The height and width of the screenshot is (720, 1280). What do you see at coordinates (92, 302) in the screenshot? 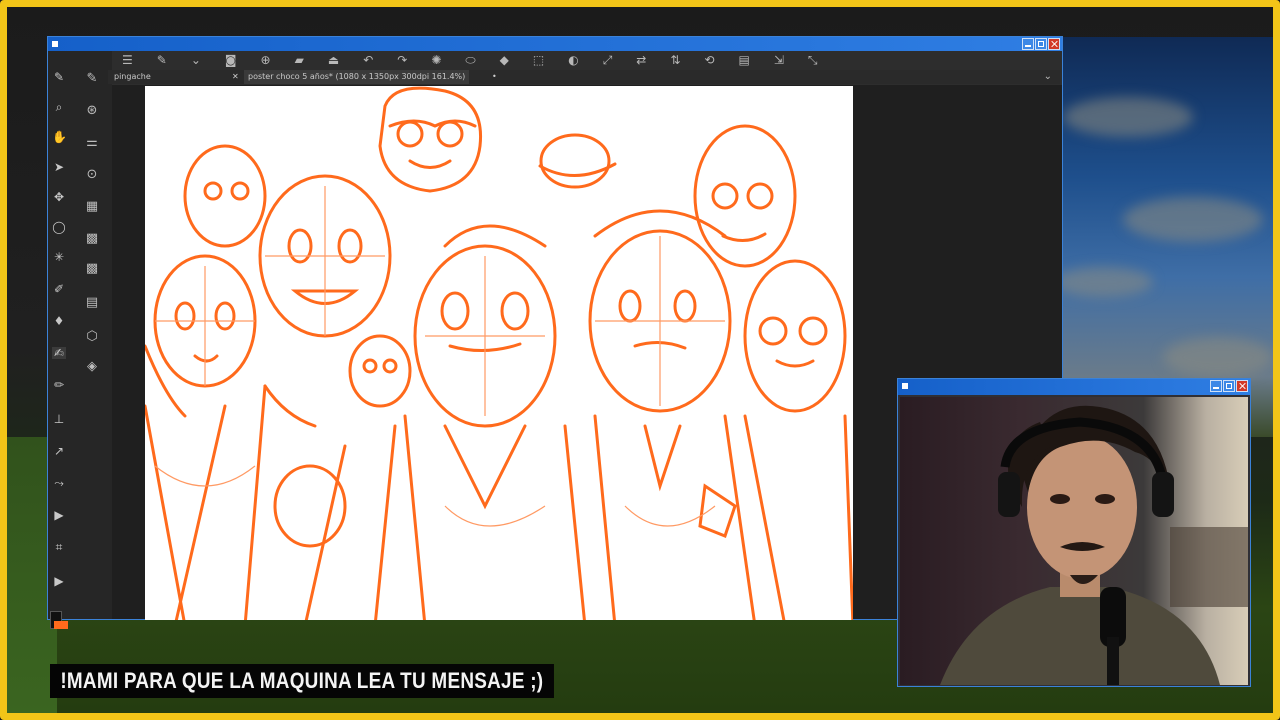
I see `calendar-docker-icon: ▤` at bounding box center [92, 302].